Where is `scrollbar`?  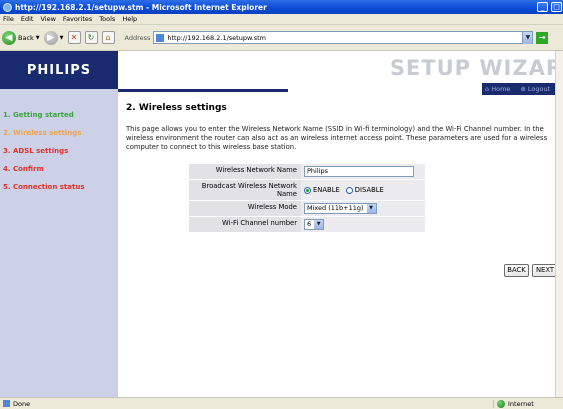 scrollbar is located at coordinates (559, 224).